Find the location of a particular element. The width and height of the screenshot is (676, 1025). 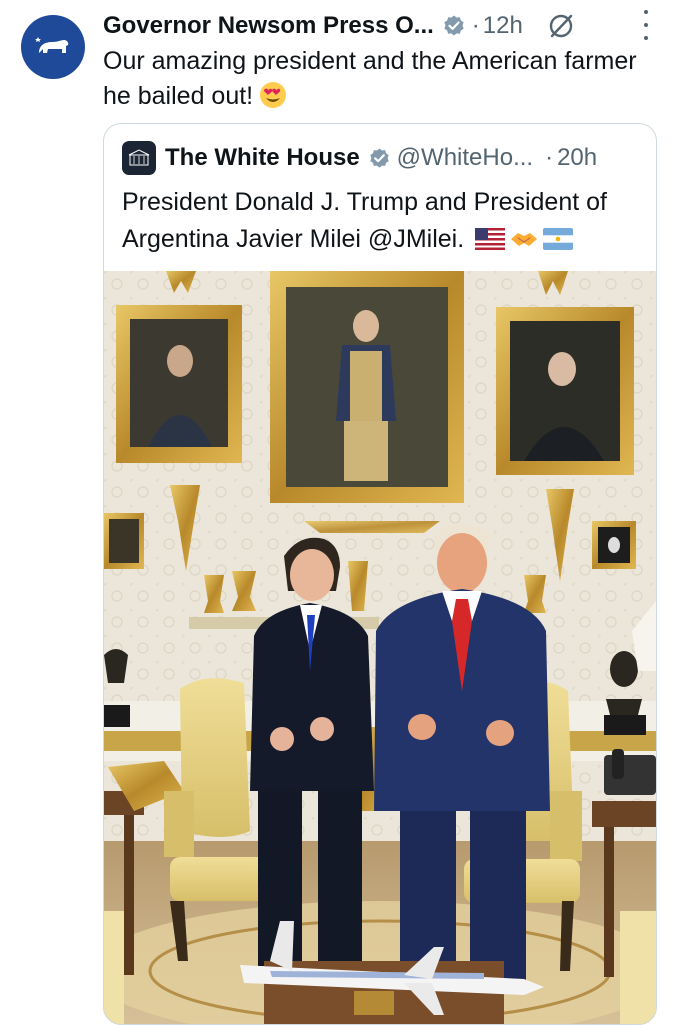

white-house-logo-icon is located at coordinates (139, 158).